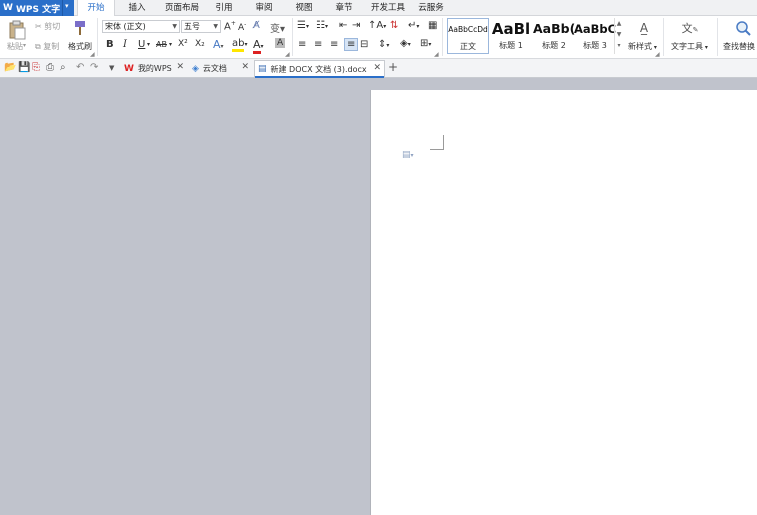 This screenshot has width=757, height=515. What do you see at coordinates (80, 68) in the screenshot?
I see `undo-icon: ↶` at bounding box center [80, 68].